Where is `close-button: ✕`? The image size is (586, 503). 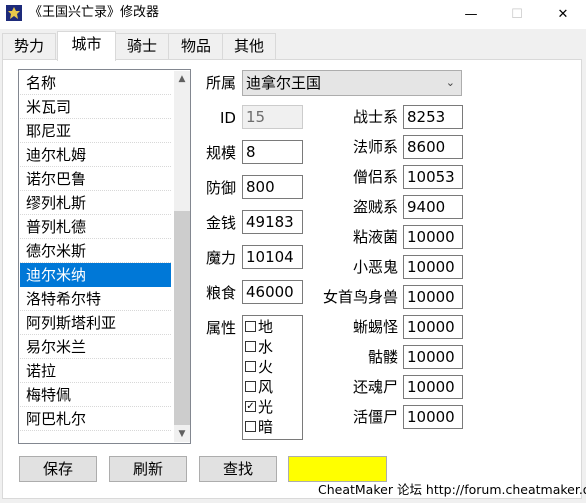 close-button: ✕ is located at coordinates (563, 14).